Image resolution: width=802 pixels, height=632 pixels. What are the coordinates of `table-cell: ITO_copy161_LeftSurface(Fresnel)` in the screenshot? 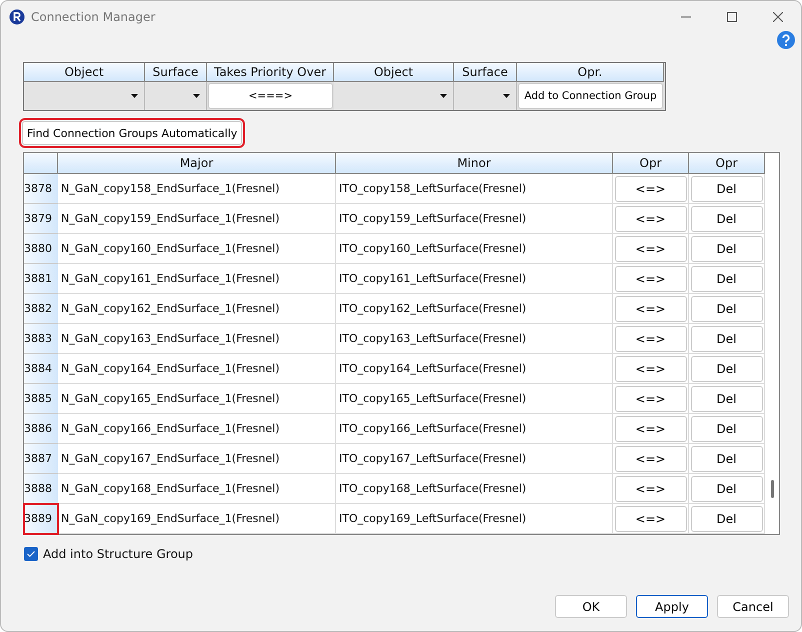 It's located at (474, 279).